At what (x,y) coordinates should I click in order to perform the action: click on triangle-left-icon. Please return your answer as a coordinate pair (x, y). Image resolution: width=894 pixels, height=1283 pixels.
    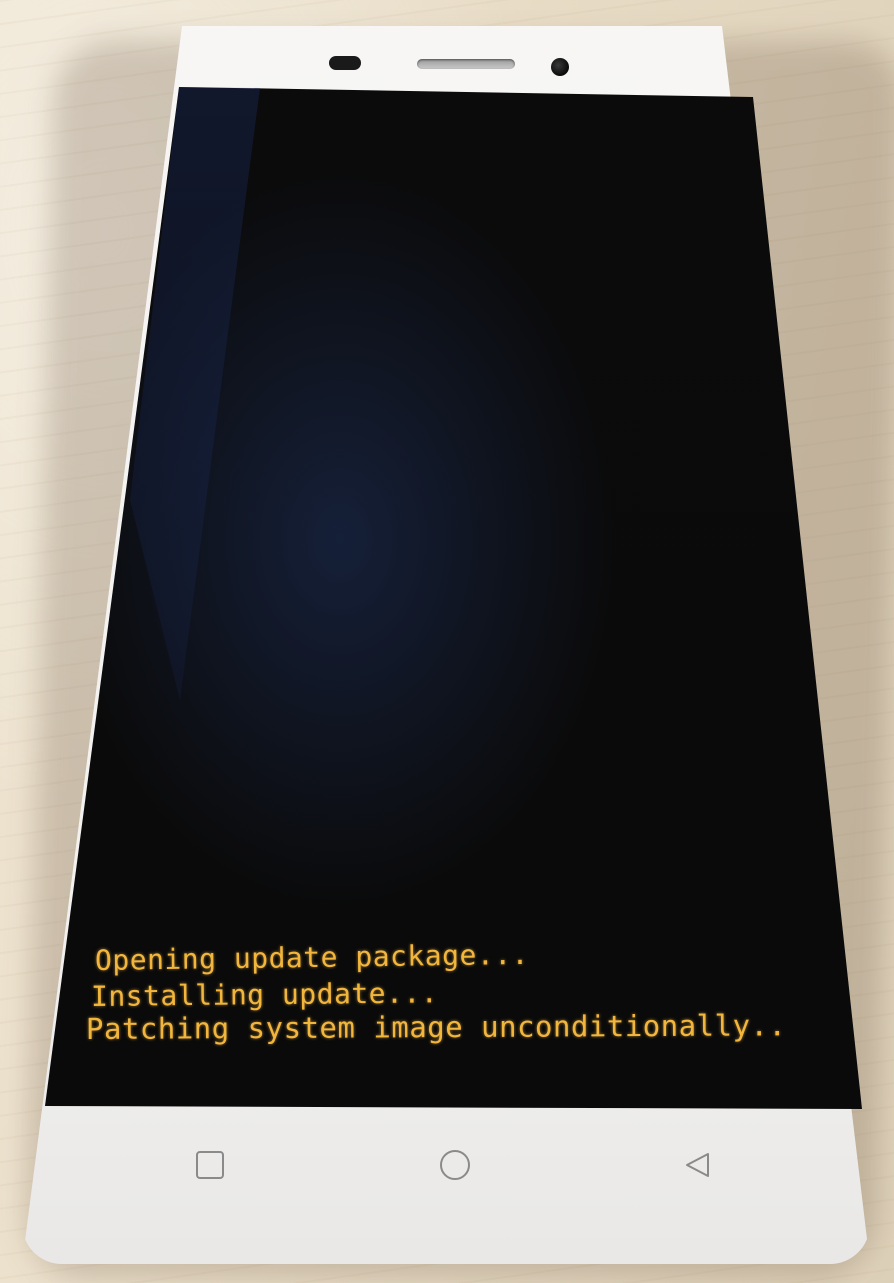
    Looking at the image, I should click on (697, 1165).